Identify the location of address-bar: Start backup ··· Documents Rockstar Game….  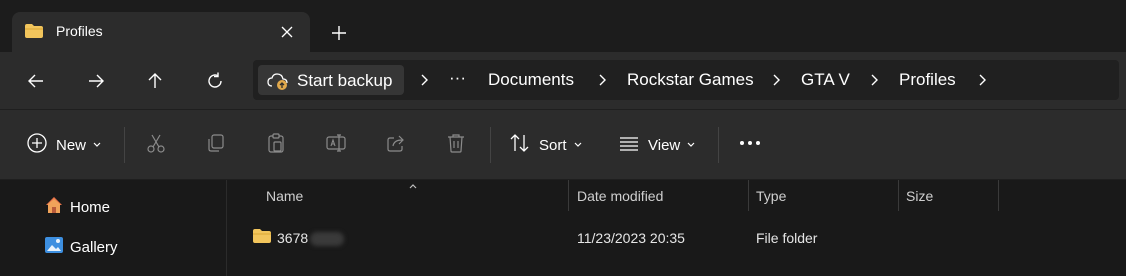
(686, 80).